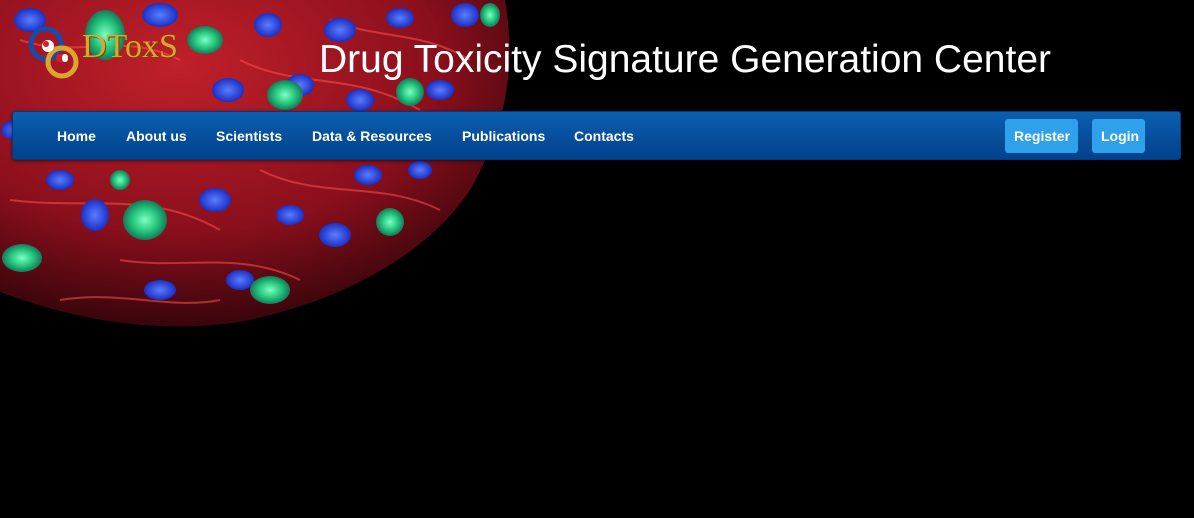 Image resolution: width=1194 pixels, height=518 pixels. Describe the element at coordinates (249, 136) in the screenshot. I see `nav-item-scientists: Scientists` at that location.